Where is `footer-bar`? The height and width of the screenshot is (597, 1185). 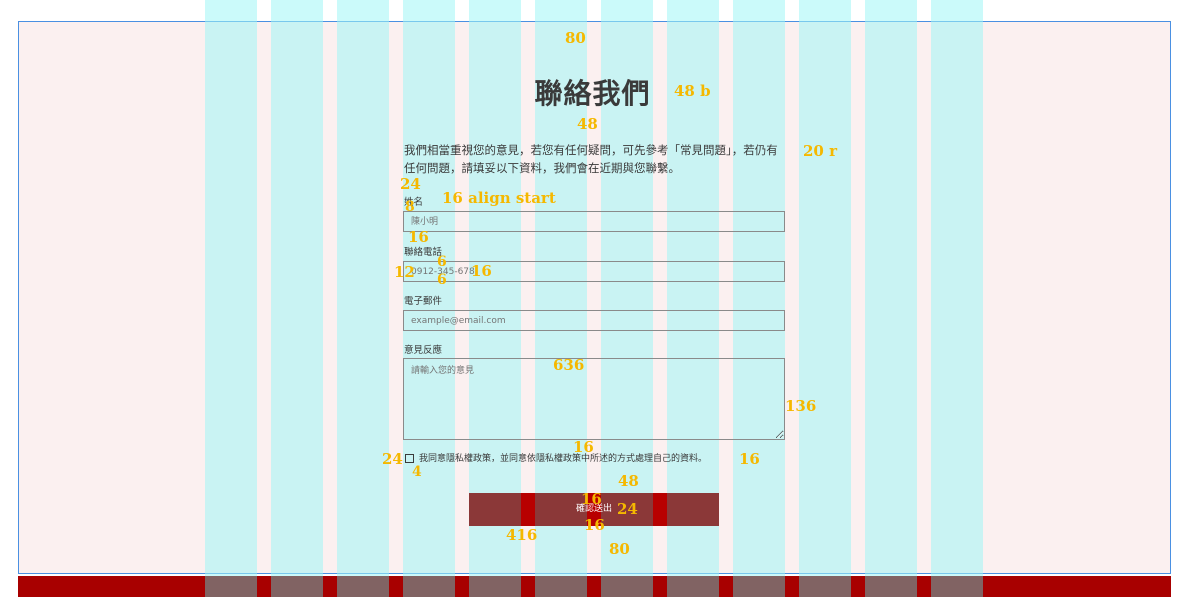
footer-bar is located at coordinates (594, 586).